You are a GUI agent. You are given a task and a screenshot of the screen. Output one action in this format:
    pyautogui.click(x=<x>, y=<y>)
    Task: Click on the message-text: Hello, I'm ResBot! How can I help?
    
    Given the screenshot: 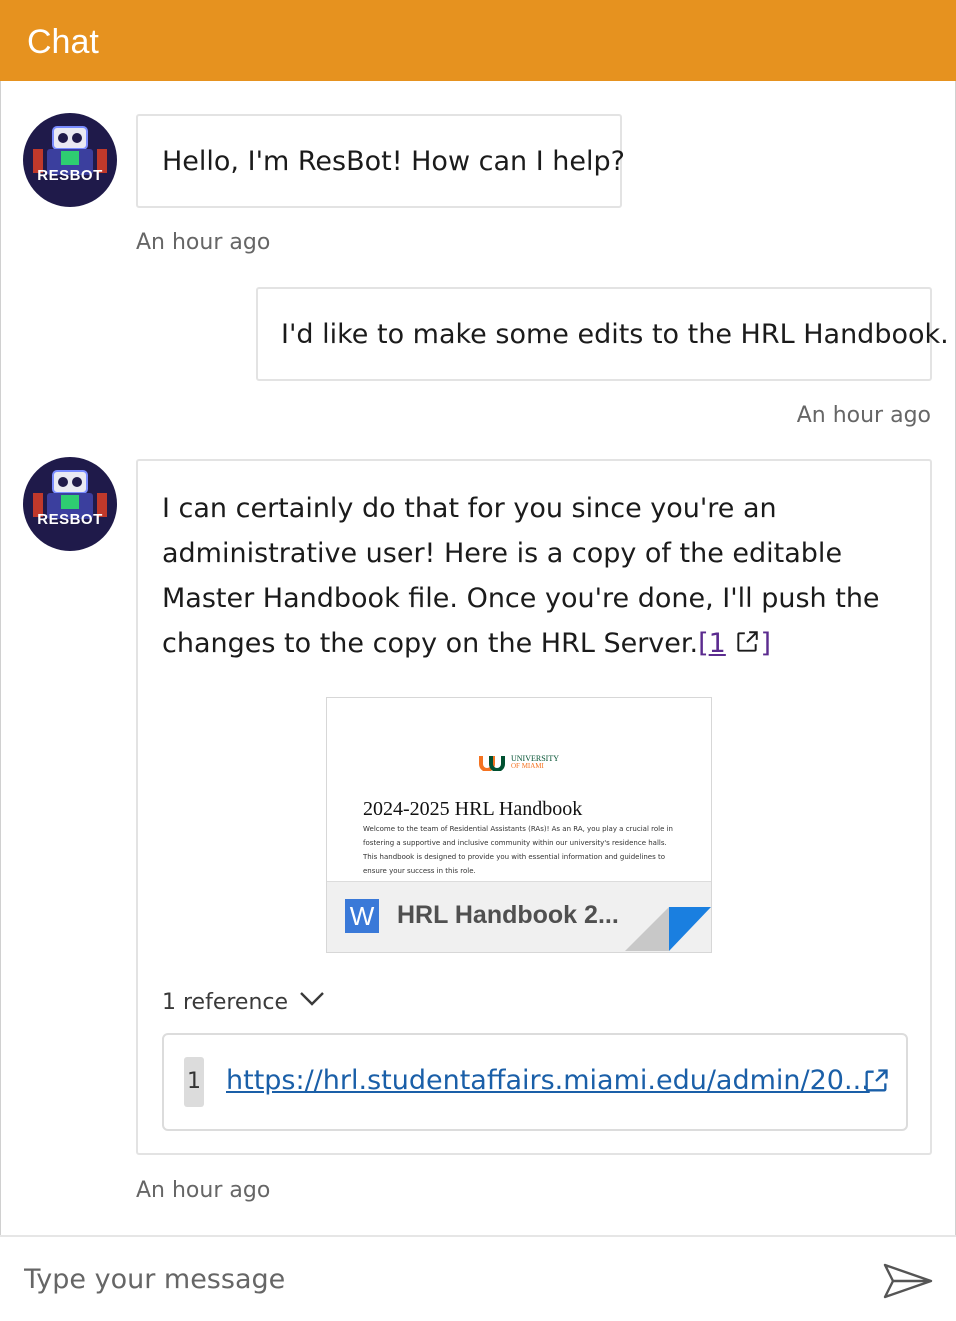 What is the action you would take?
    pyautogui.click(x=393, y=161)
    